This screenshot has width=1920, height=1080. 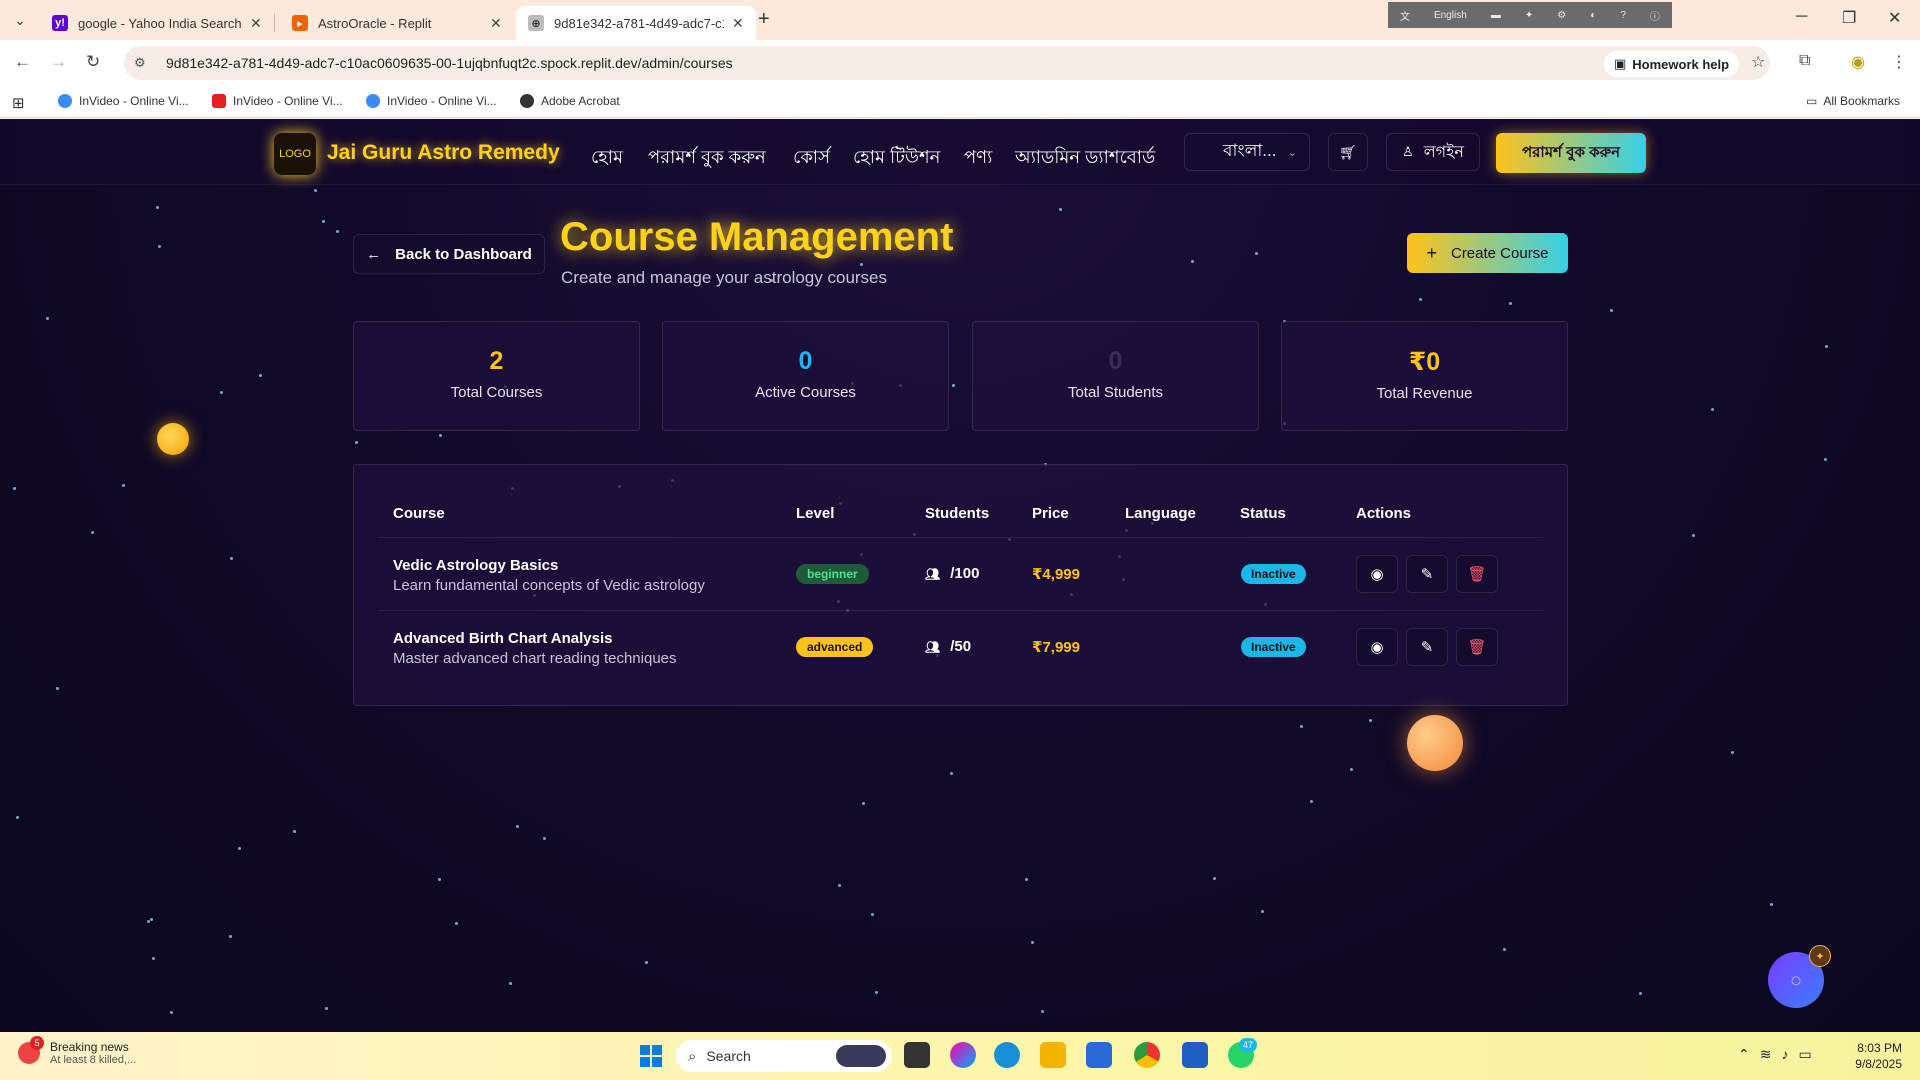 What do you see at coordinates (1424, 362) in the screenshot?
I see `stat-value: ₹0` at bounding box center [1424, 362].